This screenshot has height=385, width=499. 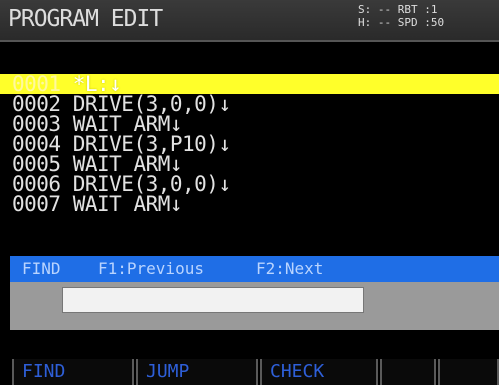 What do you see at coordinates (249, 184) in the screenshot?
I see `program-line: 0006 DRIVE(3,0,0)↓` at bounding box center [249, 184].